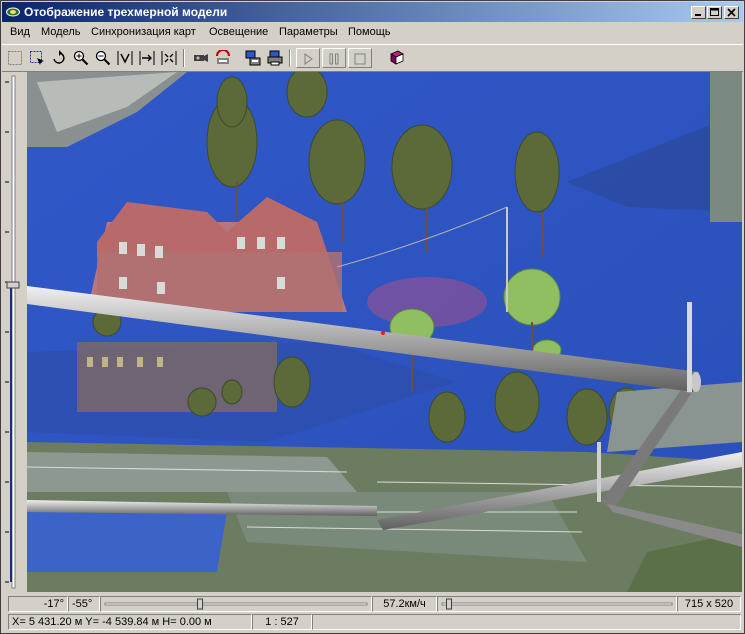 This screenshot has height=634, width=745. I want to click on zoom-out-icon, so click(103, 58).